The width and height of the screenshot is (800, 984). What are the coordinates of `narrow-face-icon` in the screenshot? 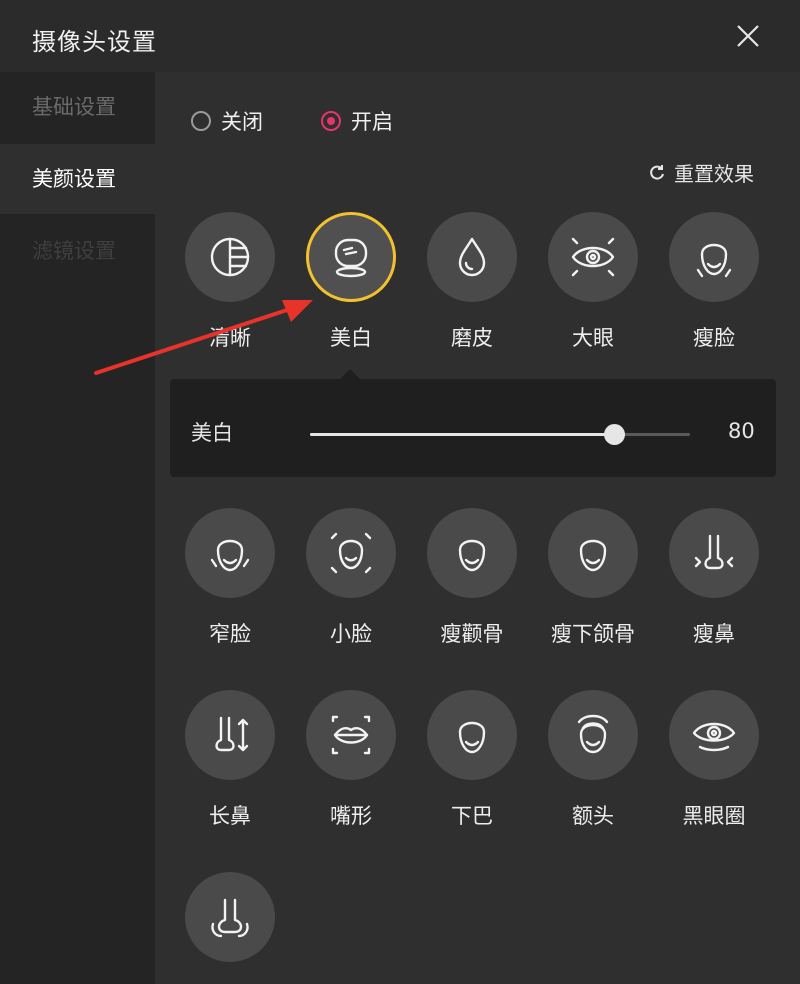 It's located at (230, 555).